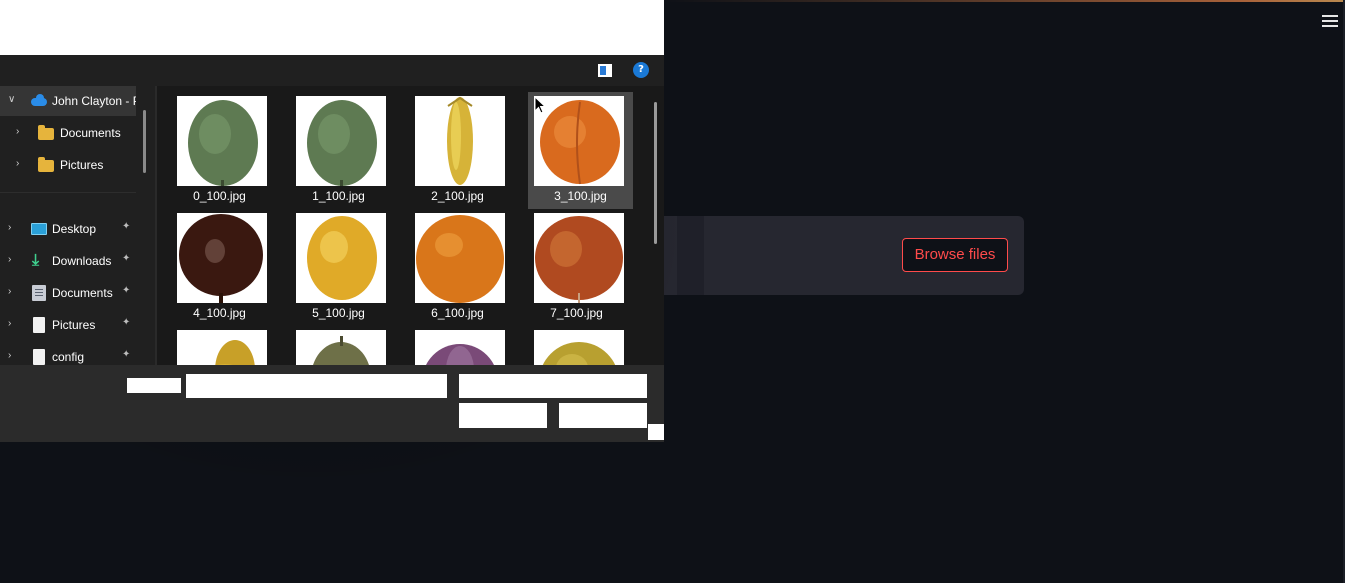 This screenshot has width=1345, height=583. I want to click on file-name: 1_100.jpg, so click(338, 196).